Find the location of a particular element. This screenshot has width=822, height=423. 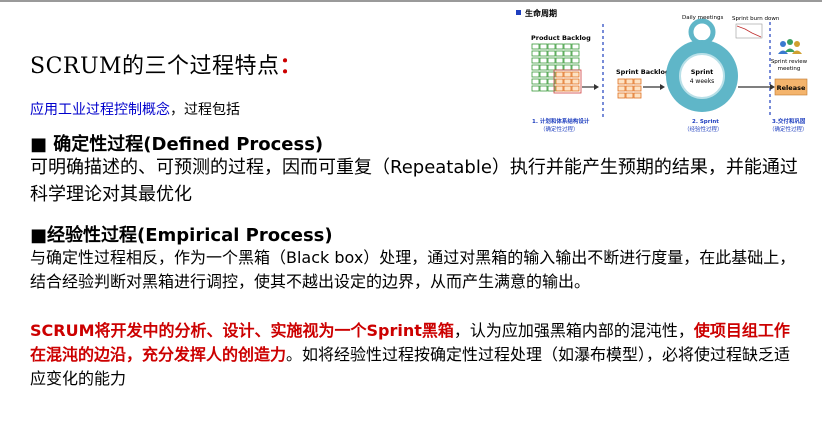

phase-3-subtitle: （确定性过程） is located at coordinates (788, 129).